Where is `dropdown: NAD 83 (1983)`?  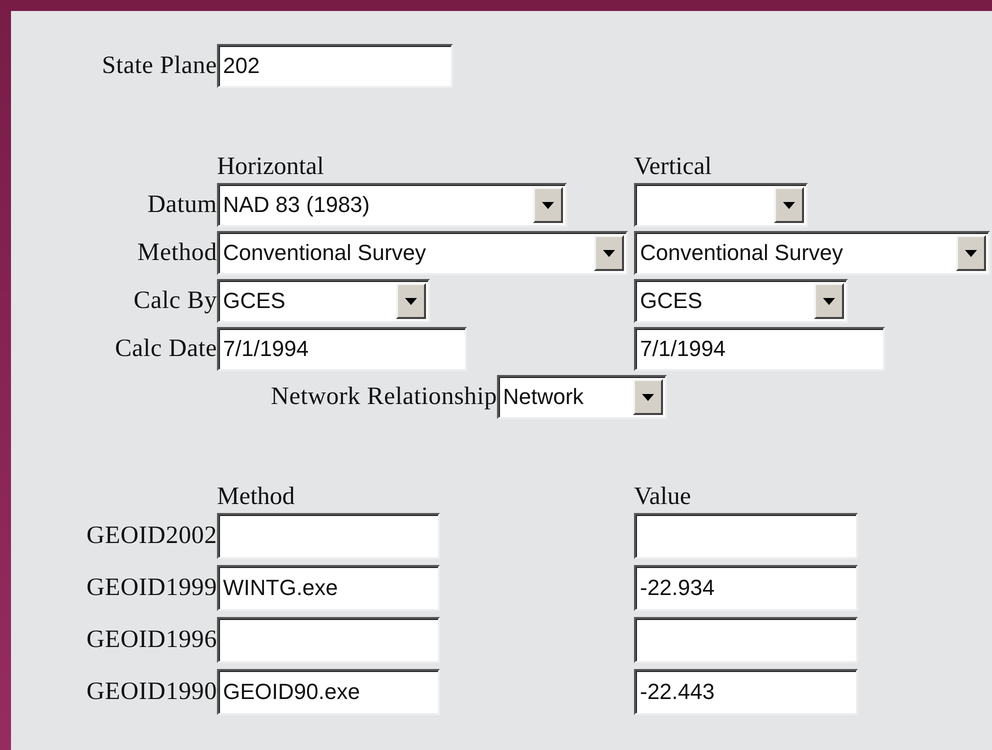 dropdown: NAD 83 (1983) is located at coordinates (392, 205).